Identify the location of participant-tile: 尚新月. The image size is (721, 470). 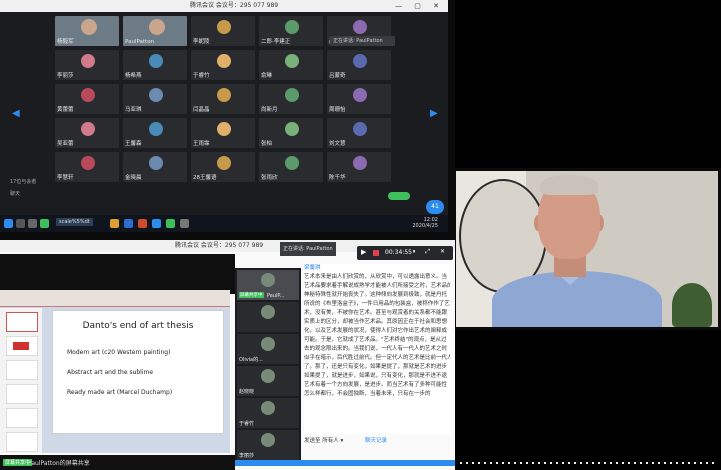
(291, 99).